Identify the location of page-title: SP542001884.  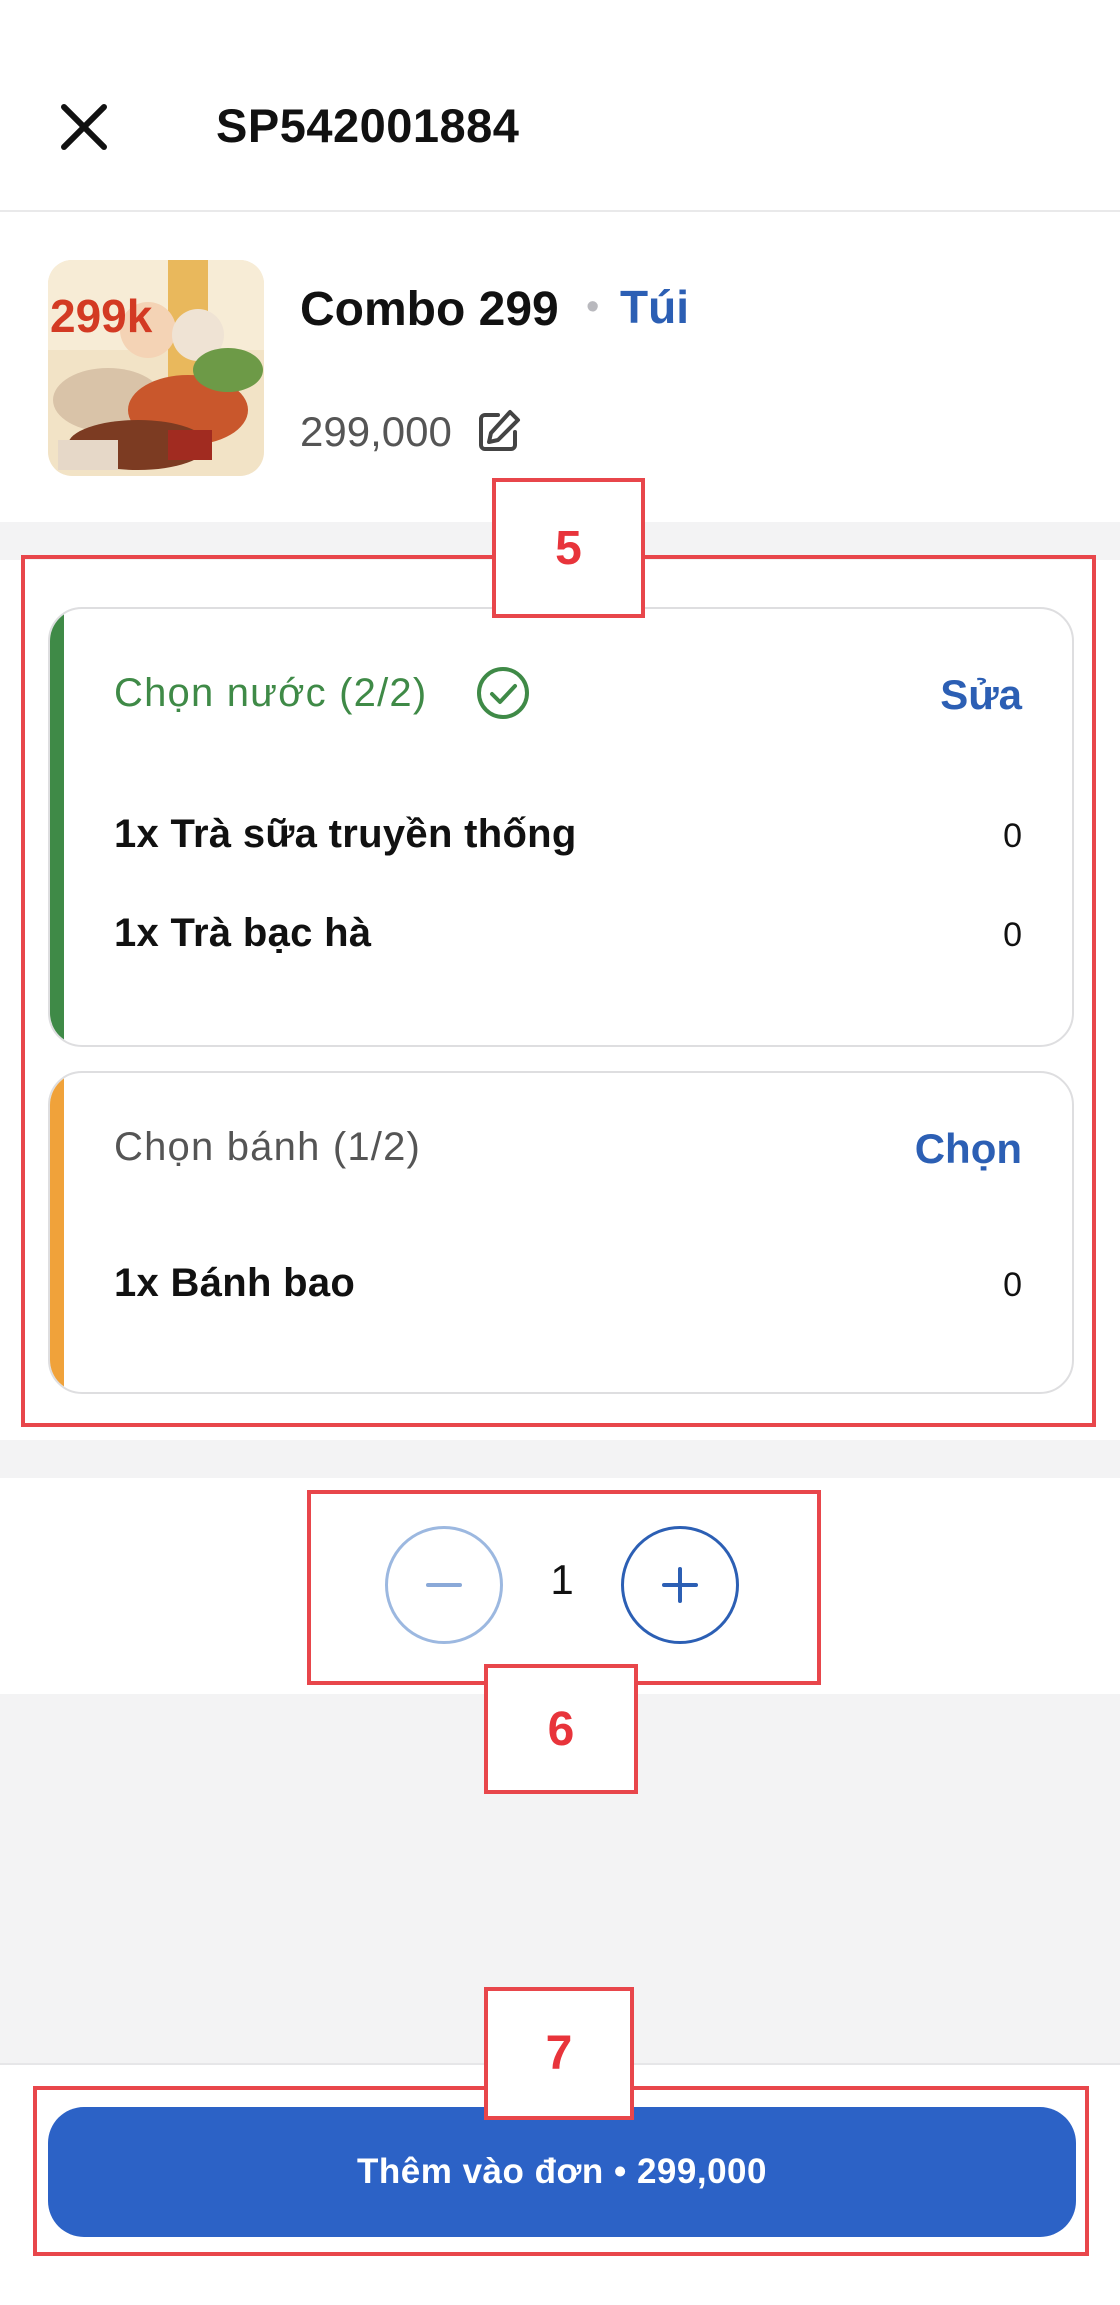
(368, 125).